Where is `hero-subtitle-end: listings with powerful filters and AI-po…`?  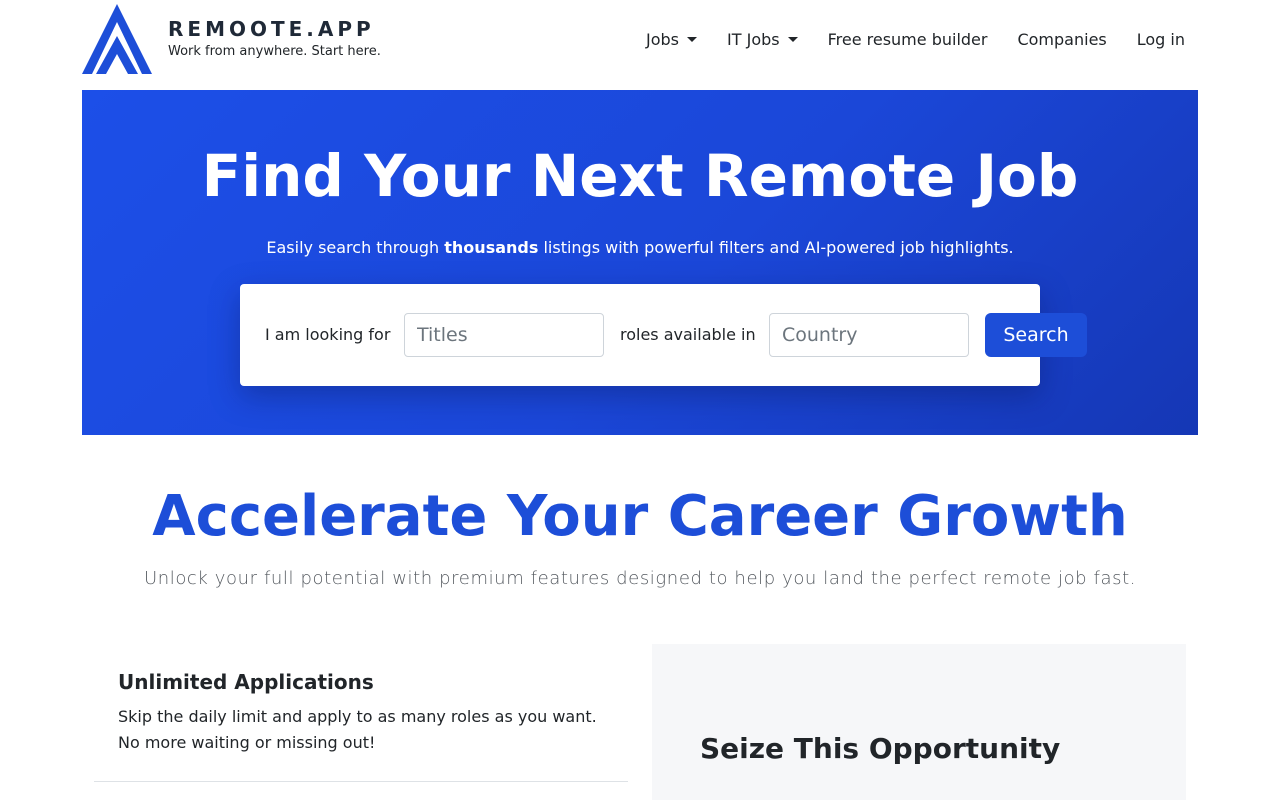
hero-subtitle-end: listings with powerful filters and AI-po… is located at coordinates (776, 247).